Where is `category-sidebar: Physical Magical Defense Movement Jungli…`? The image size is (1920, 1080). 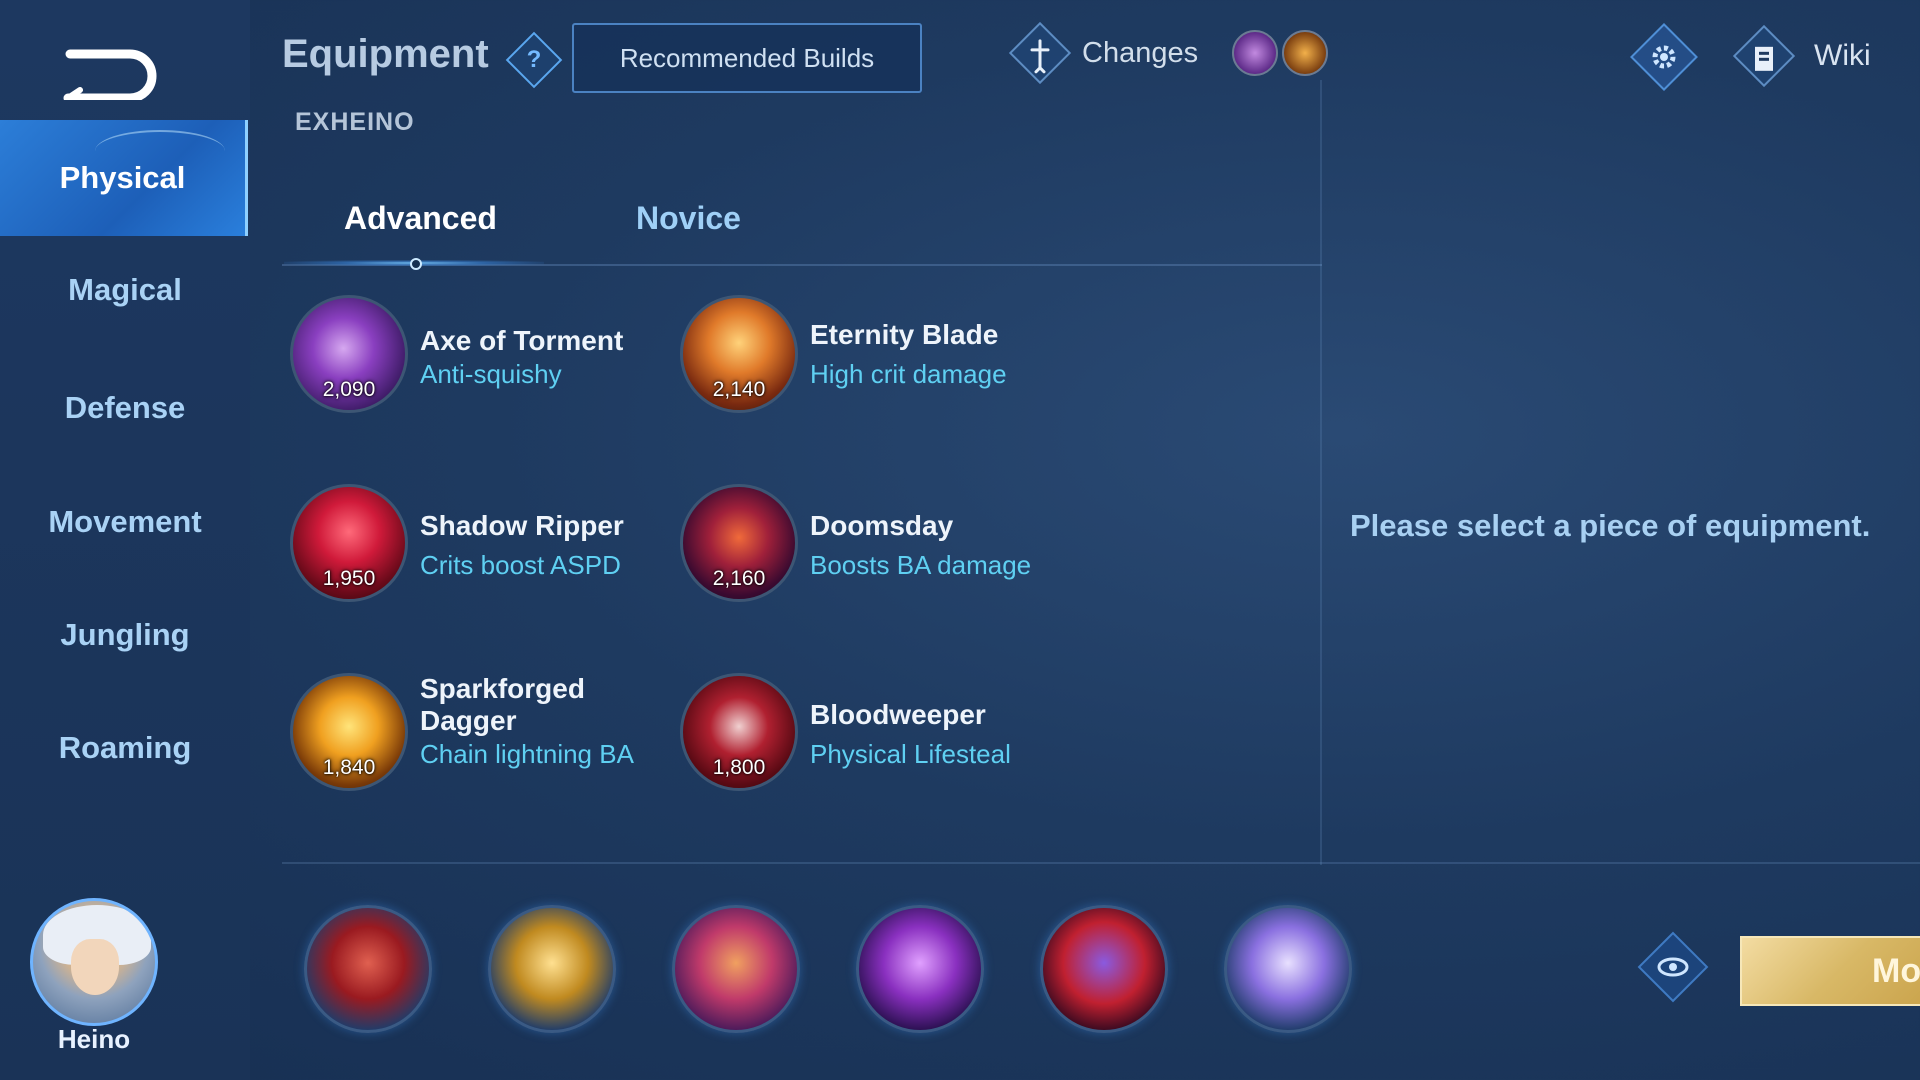 category-sidebar: Physical Magical Defense Movement Jungli… is located at coordinates (125, 540).